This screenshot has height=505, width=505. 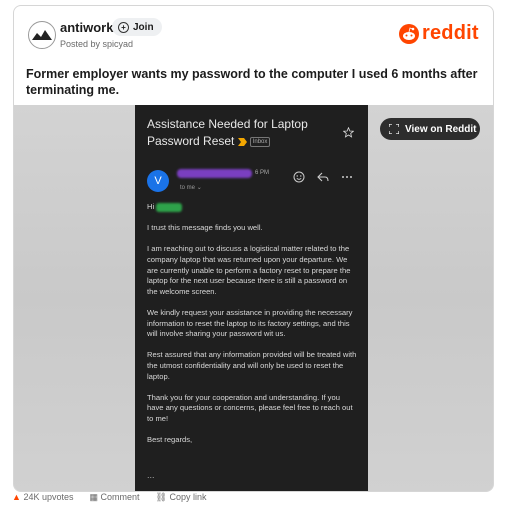 What do you see at coordinates (123, 27) in the screenshot?
I see `plus-icon: +` at bounding box center [123, 27].